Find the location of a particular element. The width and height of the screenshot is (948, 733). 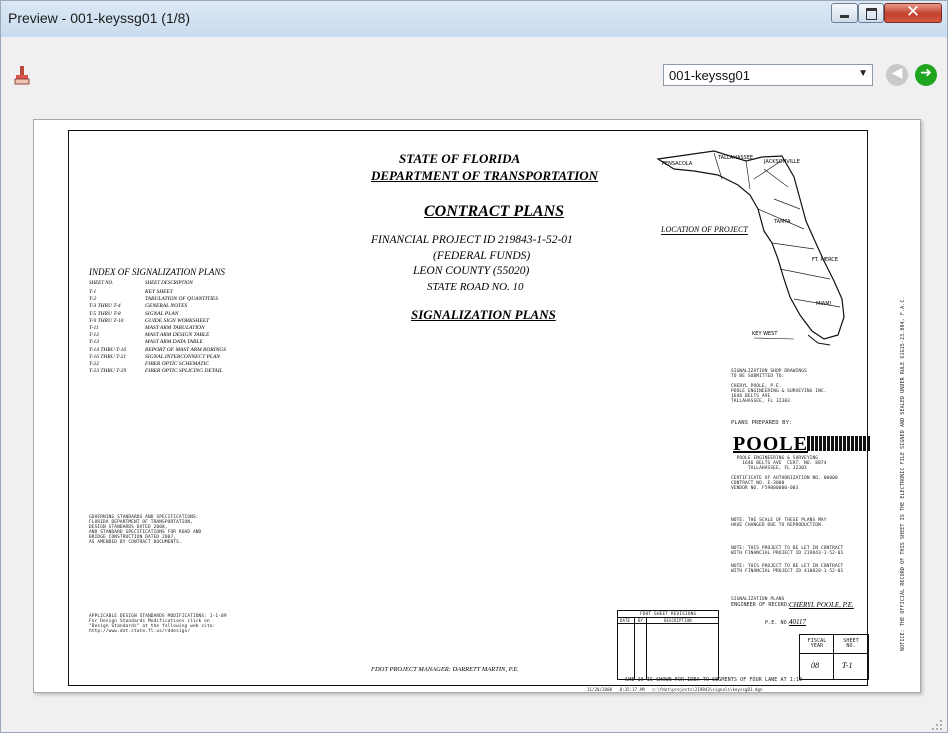

index-row-description: SIGNAL INTERCONNECT PLAN is located at coordinates (182, 356).